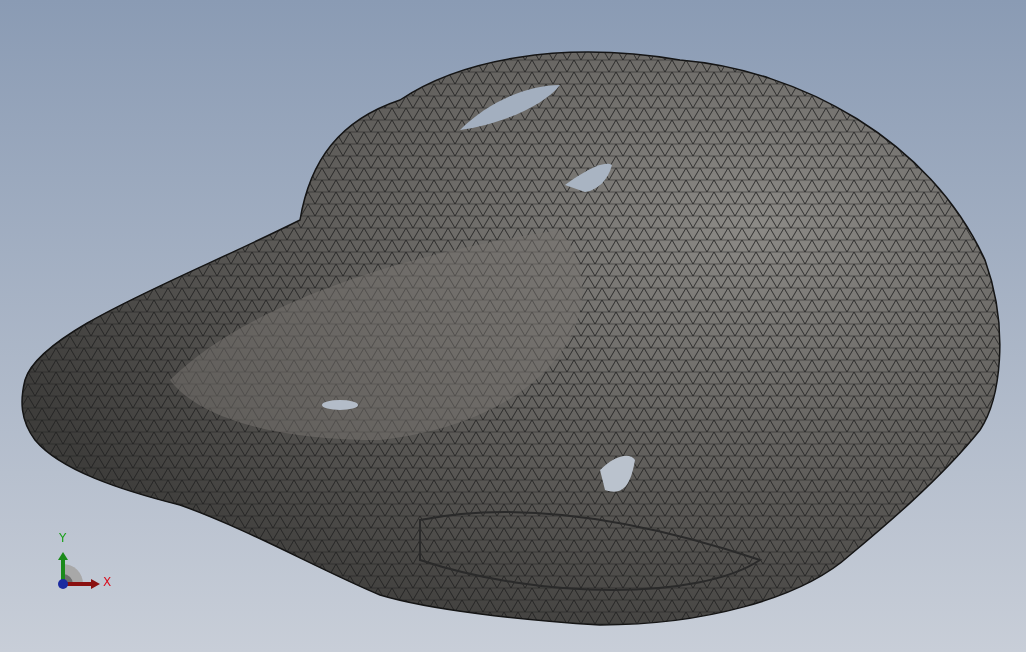 The width and height of the screenshot is (1026, 652). What do you see at coordinates (107, 582) in the screenshot?
I see `x-axis-label: X` at bounding box center [107, 582].